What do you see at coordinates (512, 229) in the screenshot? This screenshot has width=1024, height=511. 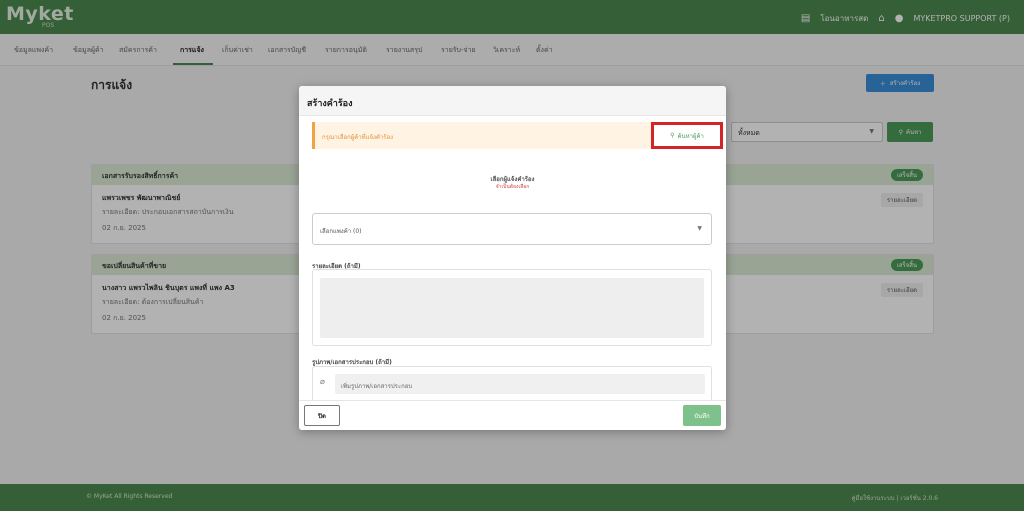 I see `stall-select: เลือกแพงค้า (0) ▼` at bounding box center [512, 229].